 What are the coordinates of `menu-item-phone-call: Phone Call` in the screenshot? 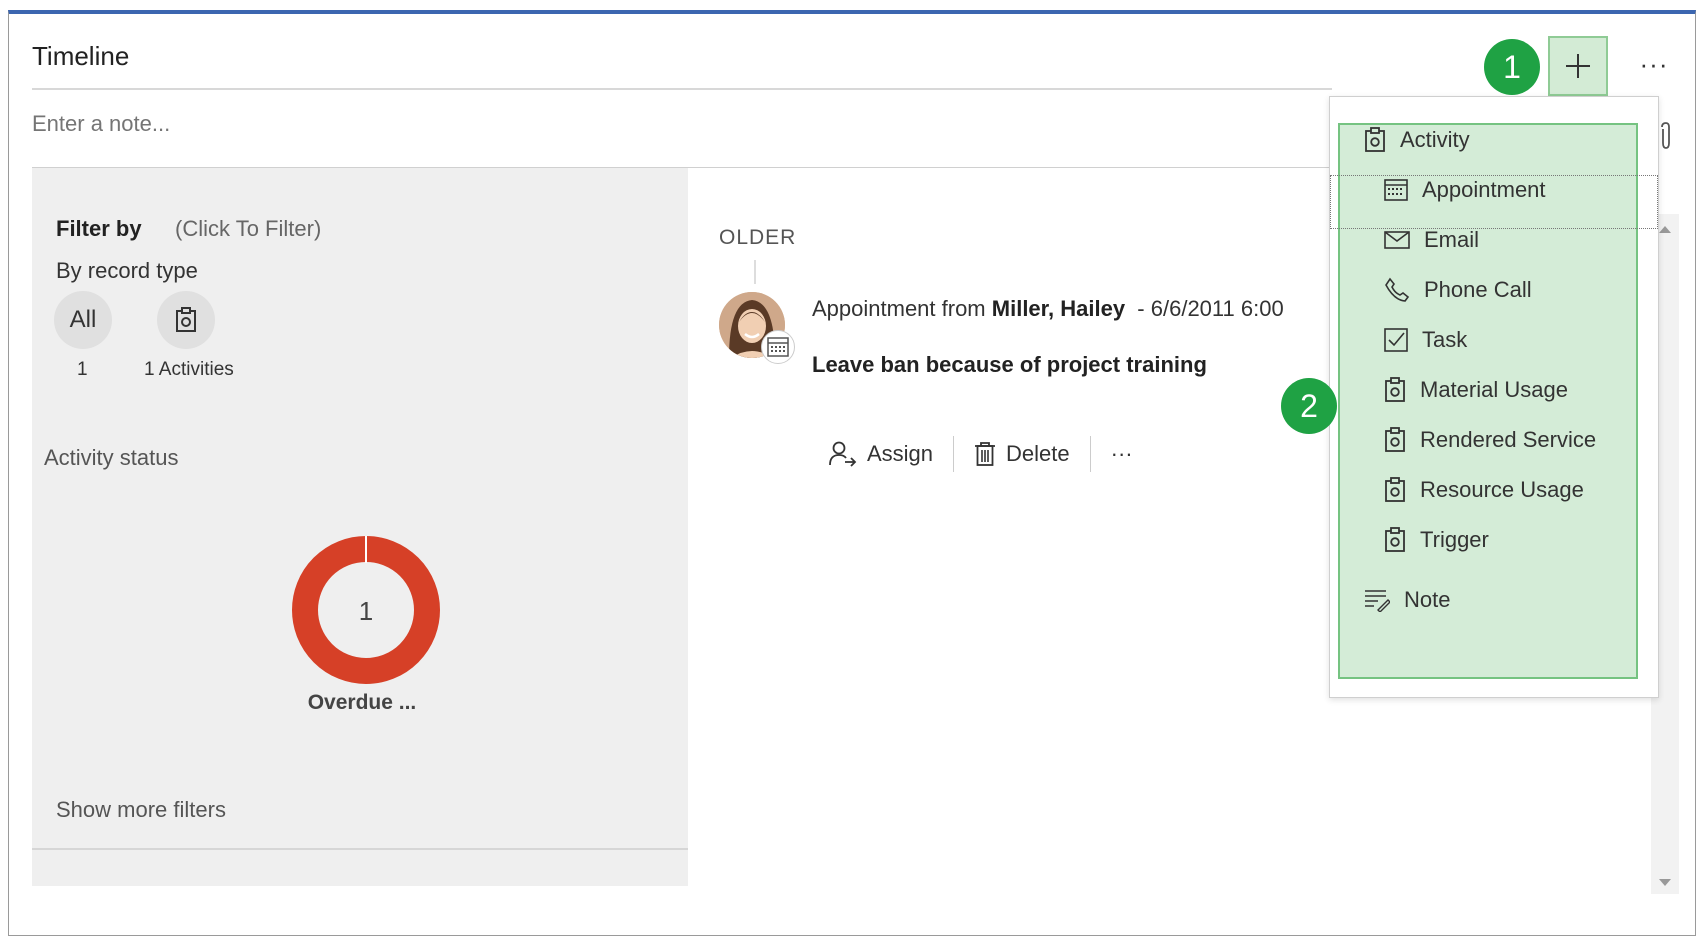 It's located at (1458, 290).